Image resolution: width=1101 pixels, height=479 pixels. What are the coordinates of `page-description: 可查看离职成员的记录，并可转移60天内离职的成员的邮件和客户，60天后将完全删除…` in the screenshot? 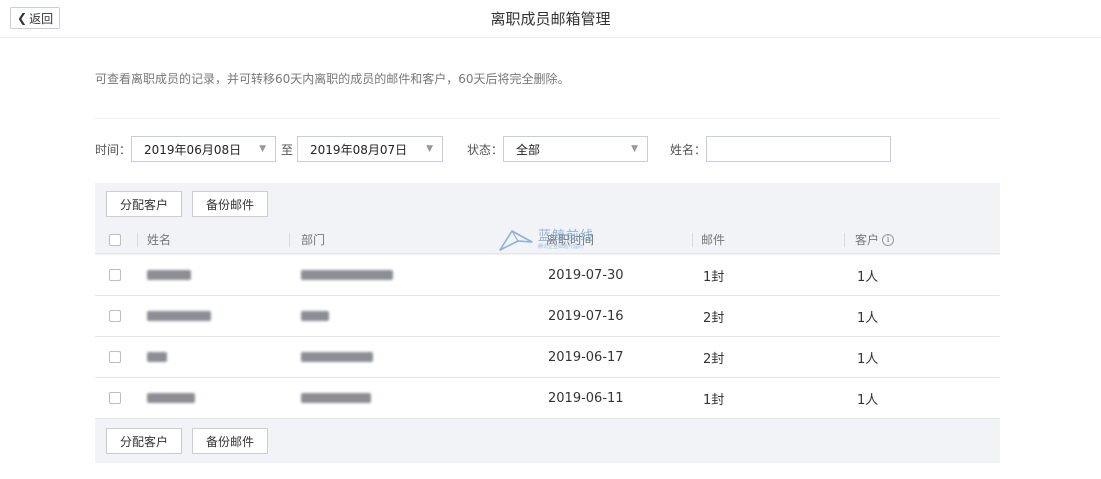 It's located at (332, 79).